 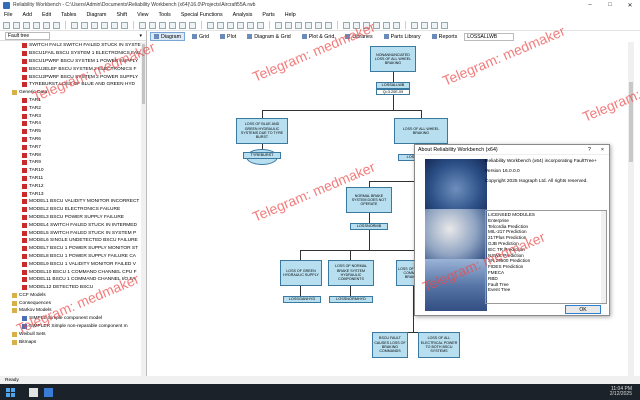 I want to click on tree-item: TAR2, so click(x=73, y=108).